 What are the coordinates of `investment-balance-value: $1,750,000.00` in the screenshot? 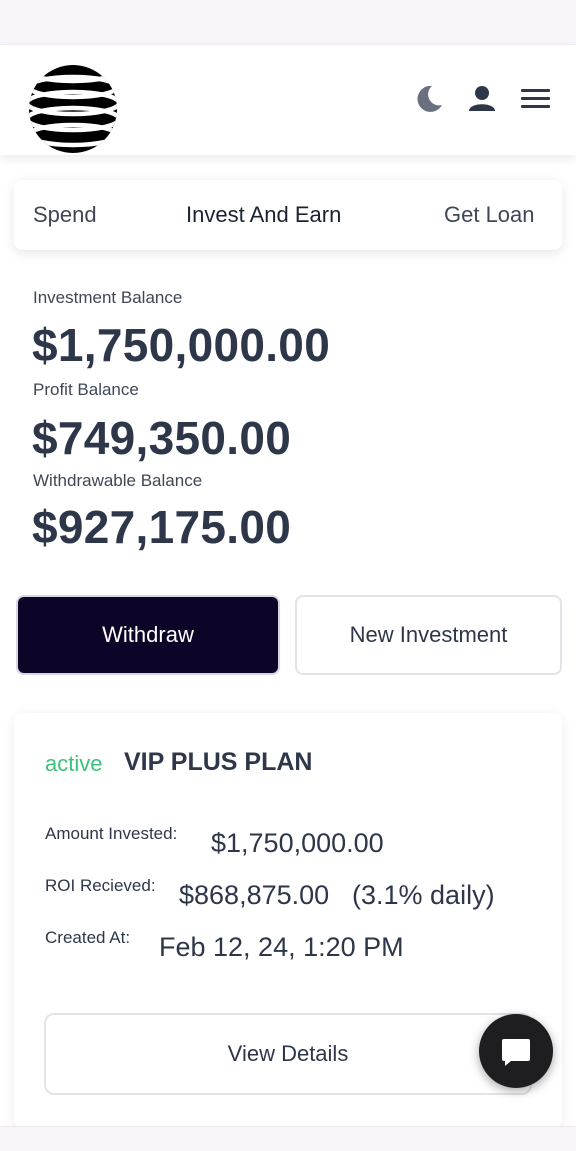 It's located at (181, 345).